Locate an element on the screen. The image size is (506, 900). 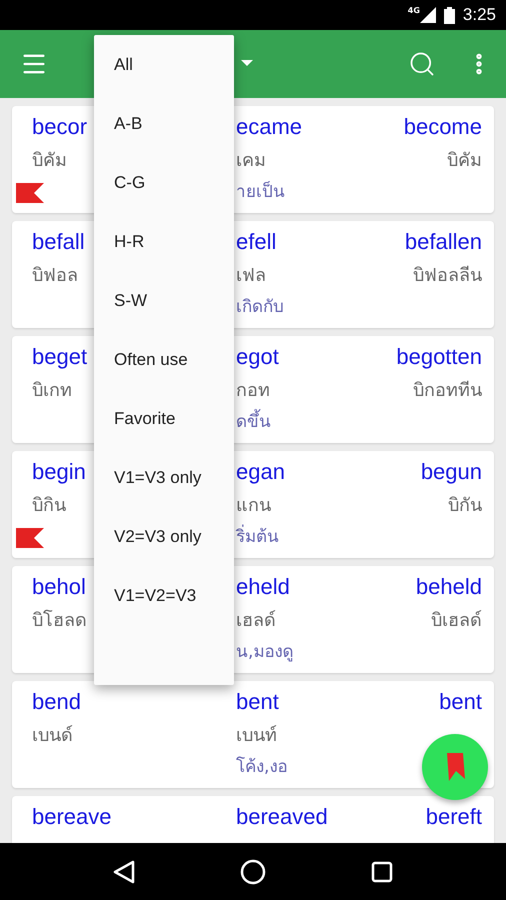
pronunciation: บิฟอลลีน is located at coordinates (447, 276).